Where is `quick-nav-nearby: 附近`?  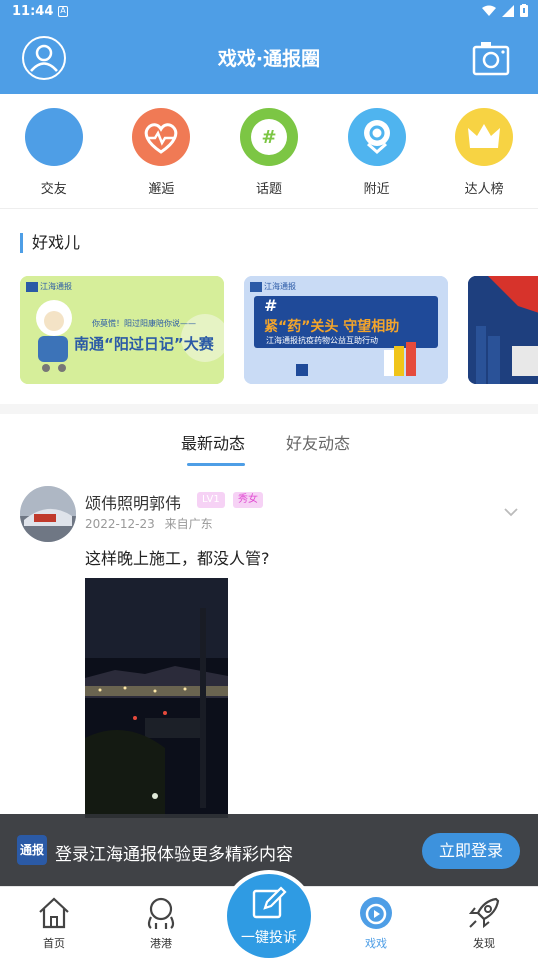 quick-nav-nearby: 附近 is located at coordinates (377, 151).